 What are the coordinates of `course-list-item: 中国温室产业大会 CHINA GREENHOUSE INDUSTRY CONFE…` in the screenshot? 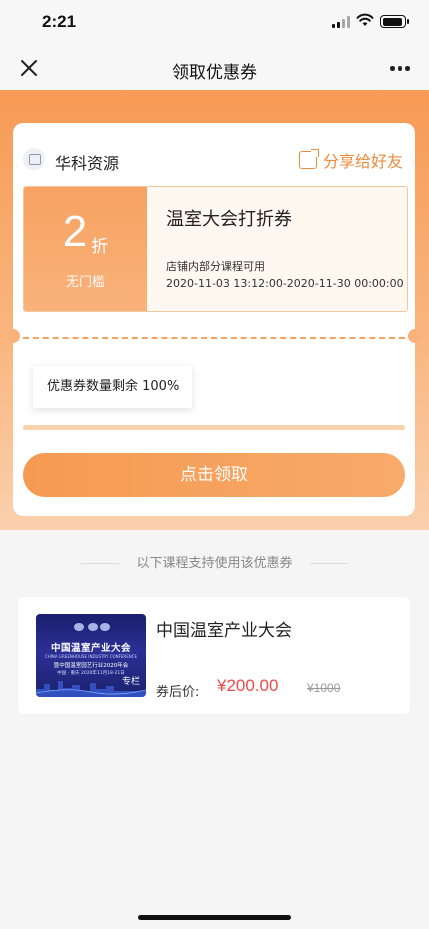 It's located at (214, 655).